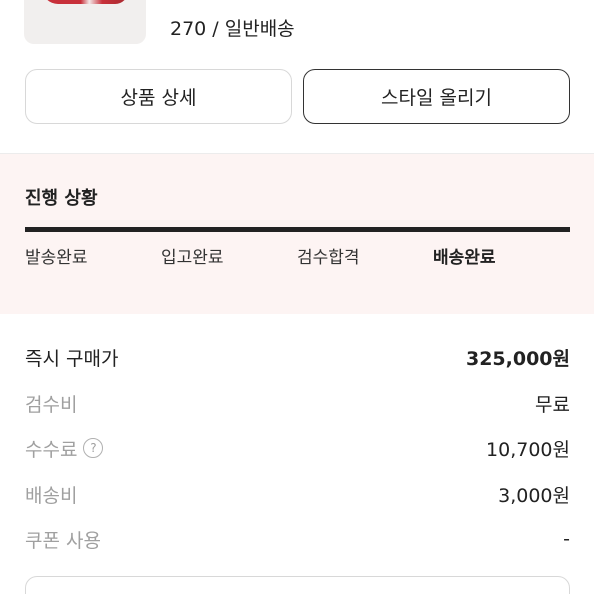 The width and height of the screenshot is (594, 594). I want to click on product-detail-button: 상품 상세, so click(158, 96).